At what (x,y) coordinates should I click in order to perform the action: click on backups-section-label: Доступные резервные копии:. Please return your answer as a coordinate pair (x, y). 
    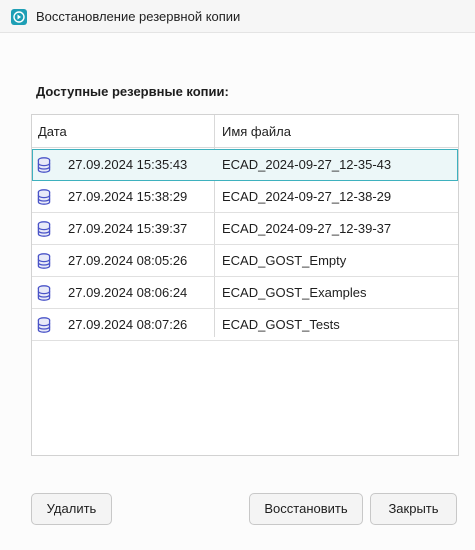
    Looking at the image, I should click on (132, 91).